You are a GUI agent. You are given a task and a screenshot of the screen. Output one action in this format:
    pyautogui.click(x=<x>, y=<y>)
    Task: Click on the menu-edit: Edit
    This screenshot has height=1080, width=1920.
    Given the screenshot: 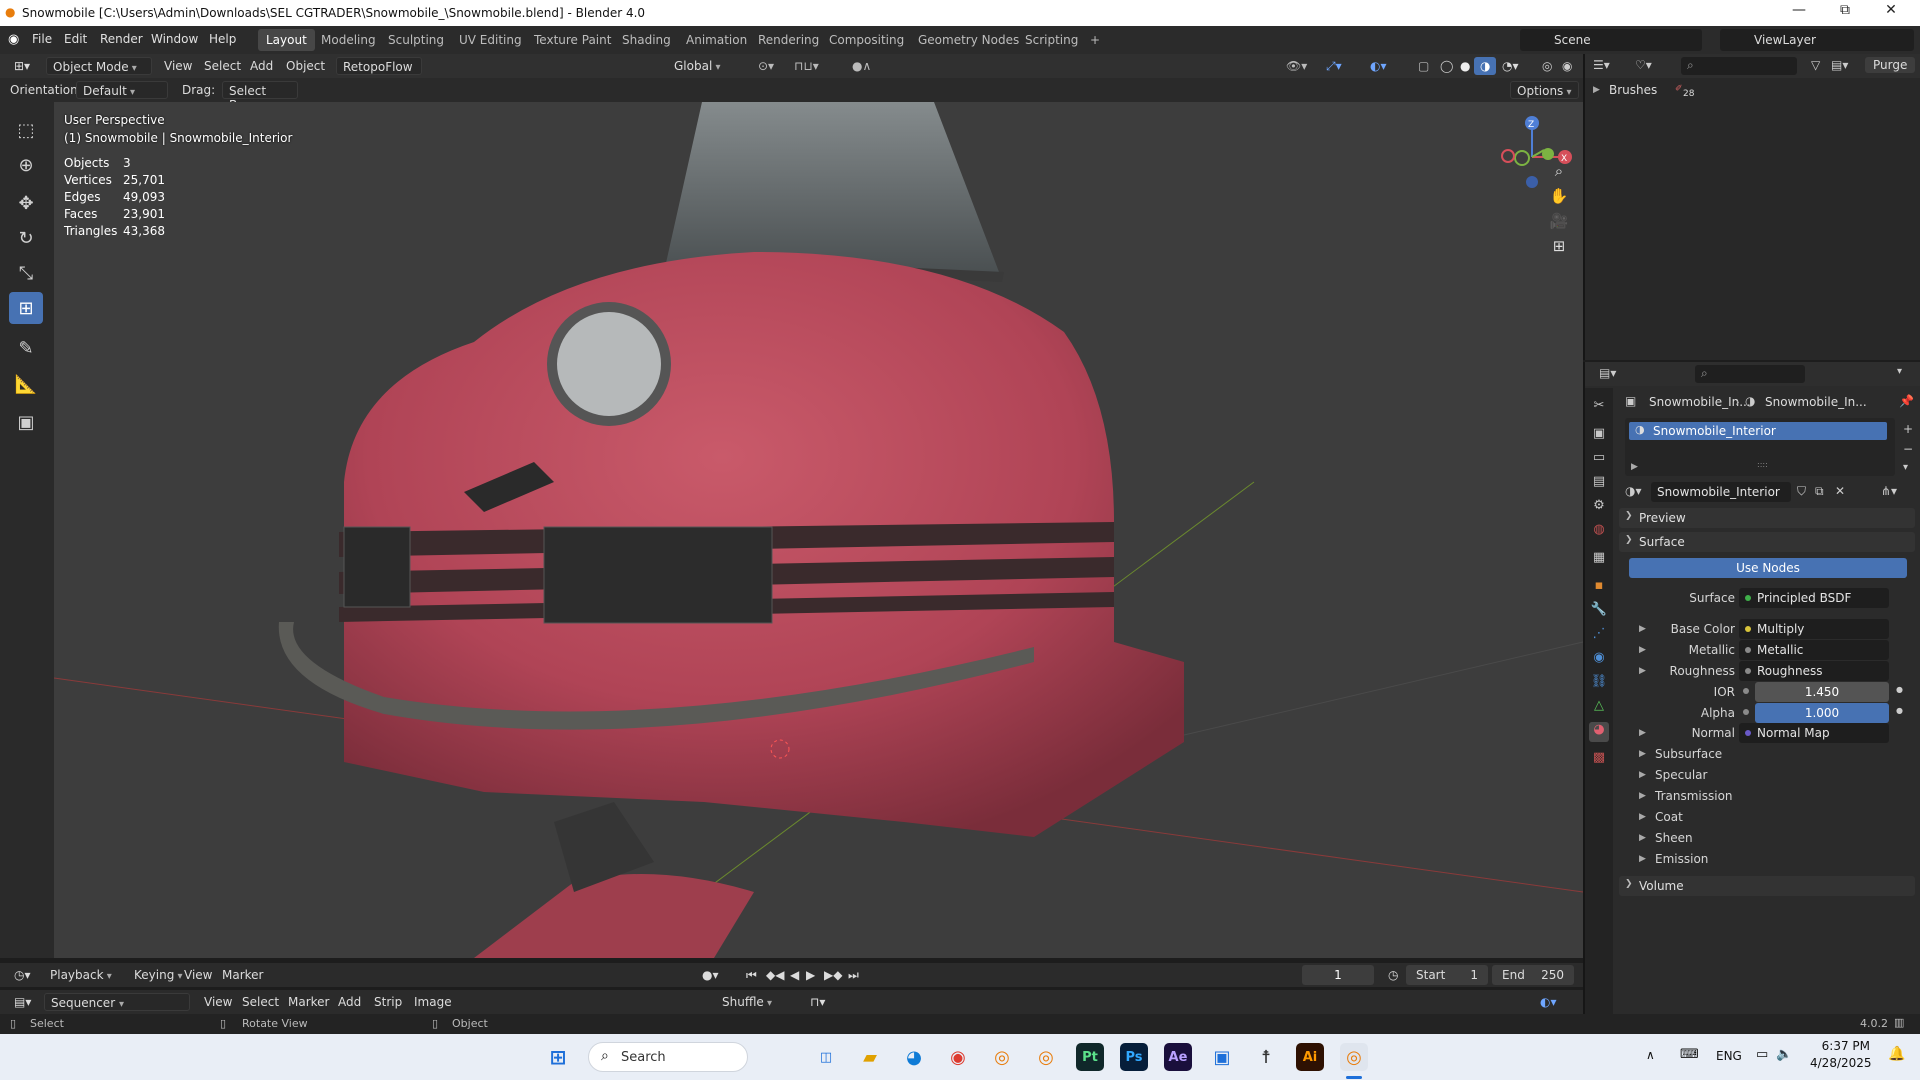 What is the action you would take?
    pyautogui.click(x=75, y=39)
    